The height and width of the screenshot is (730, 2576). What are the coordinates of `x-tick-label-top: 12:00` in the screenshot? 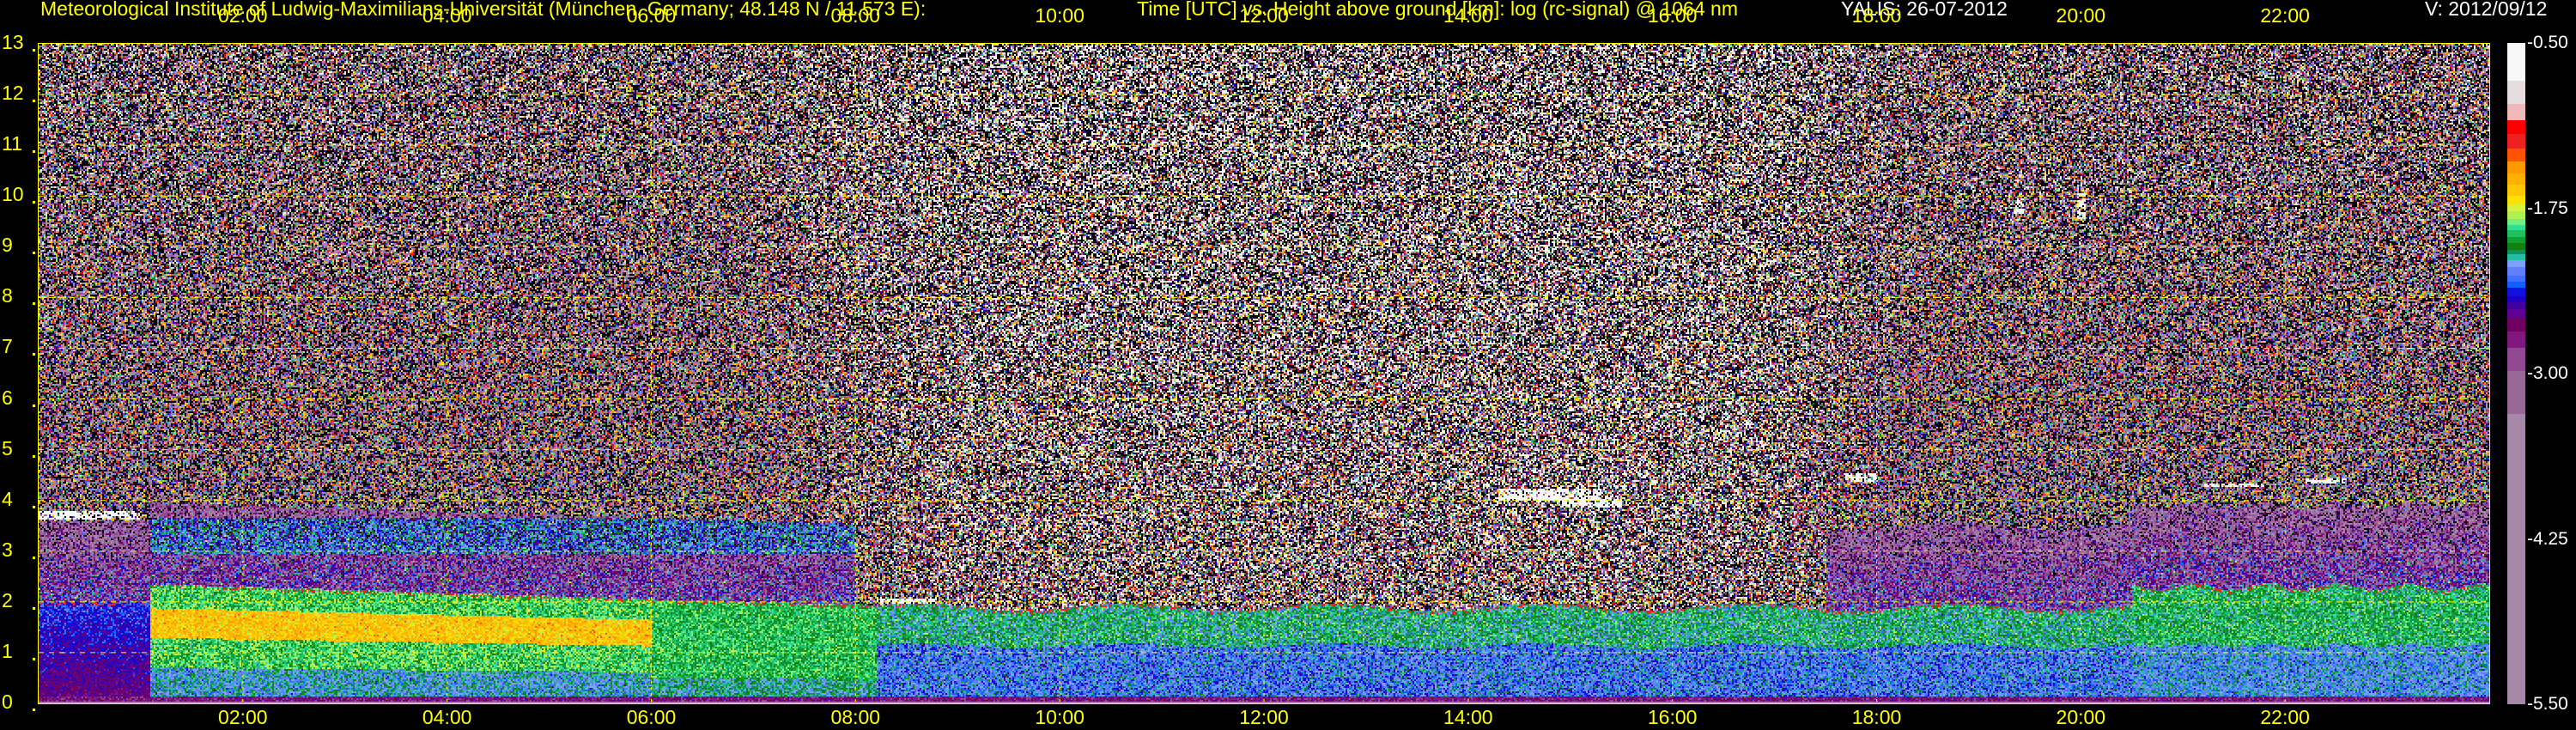 It's located at (1264, 15).